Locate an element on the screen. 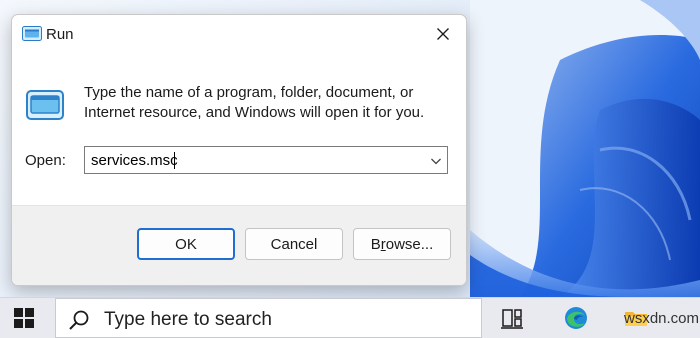 The width and height of the screenshot is (700, 338). task-view-icon is located at coordinates (512, 318).